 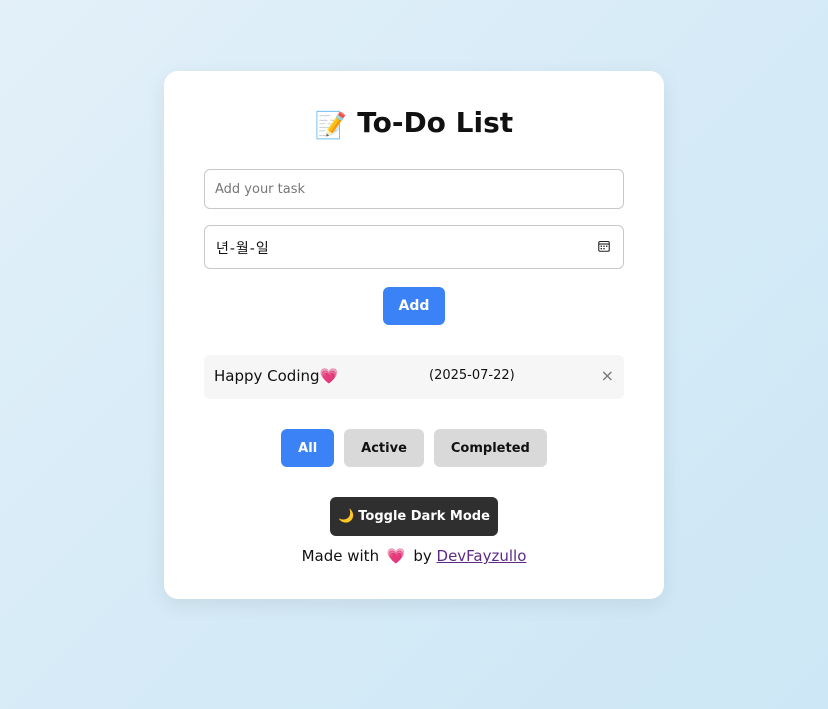 What do you see at coordinates (414, 377) in the screenshot?
I see `task-list-item: Happy Coding💗 (2025-07-22) ×` at bounding box center [414, 377].